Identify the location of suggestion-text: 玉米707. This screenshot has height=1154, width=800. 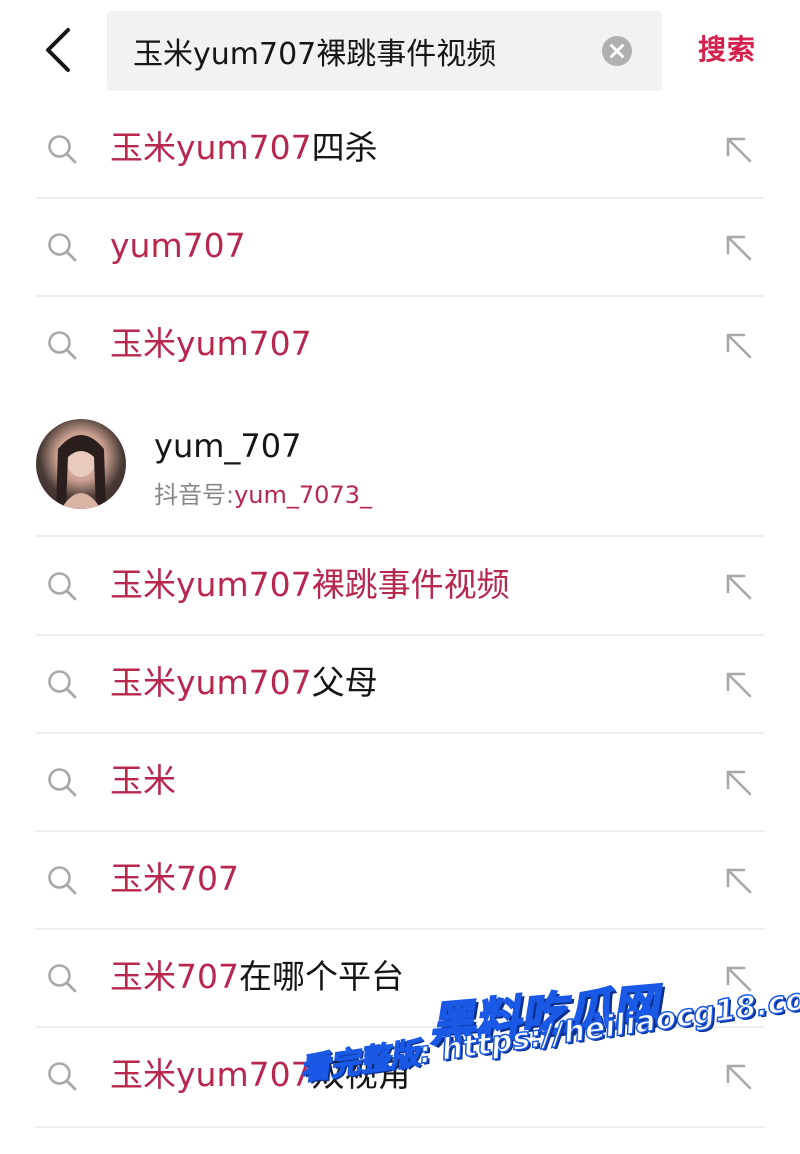
(174, 879).